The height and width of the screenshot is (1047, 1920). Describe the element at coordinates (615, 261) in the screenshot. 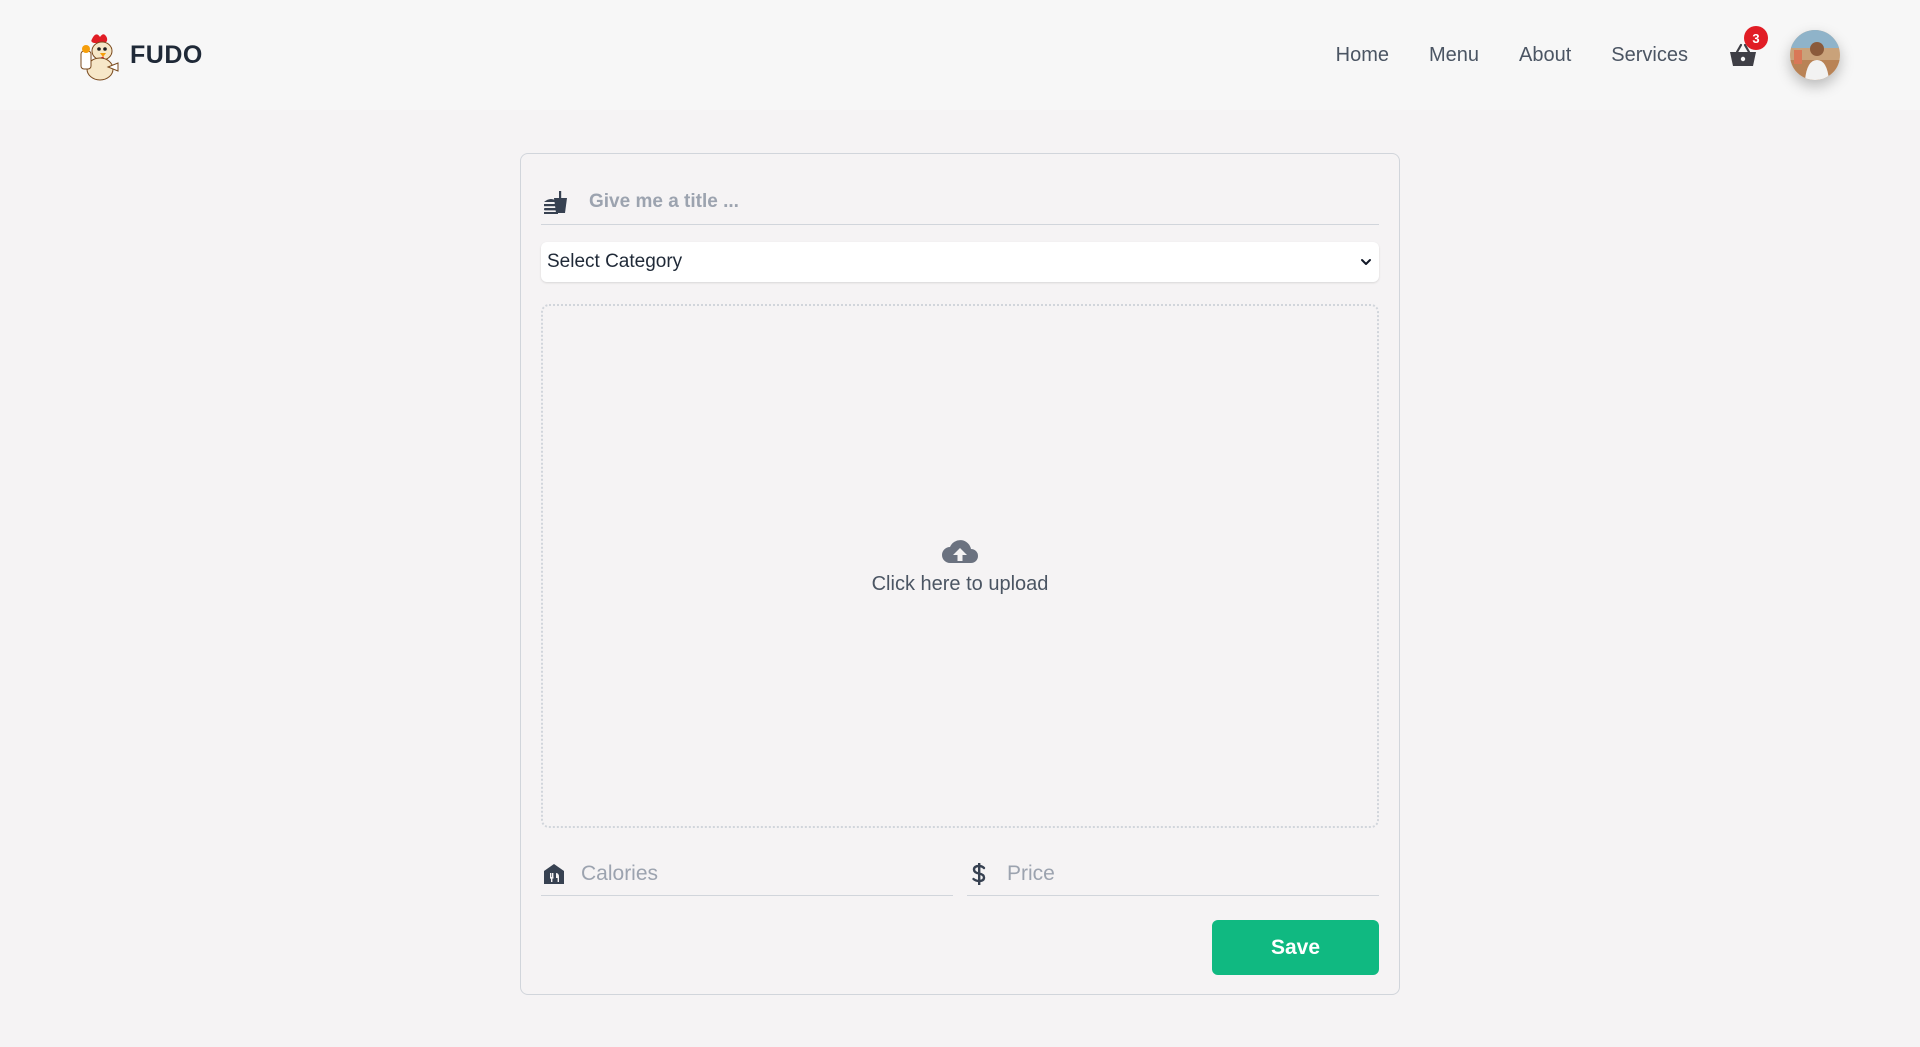

I see `category-select-value: Select Category` at that location.